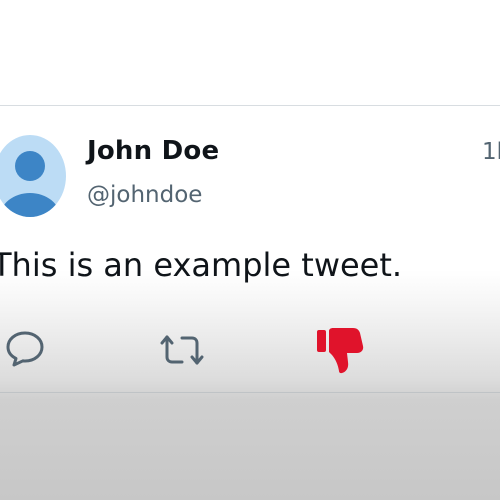 The width and height of the screenshot is (500, 500). I want to click on tweet-text: This is an example tweet., so click(201, 265).